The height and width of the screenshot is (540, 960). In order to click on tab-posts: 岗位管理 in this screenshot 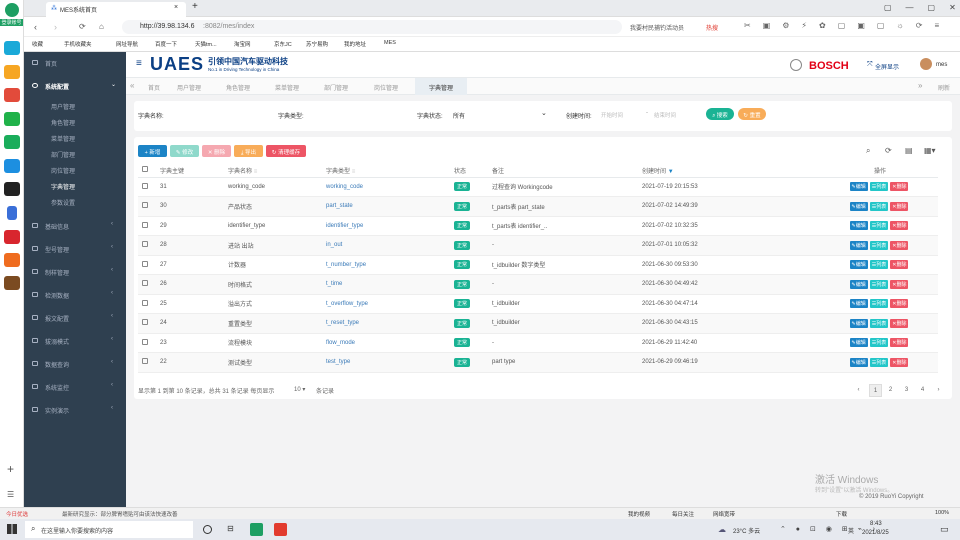, I will do `click(386, 86)`.